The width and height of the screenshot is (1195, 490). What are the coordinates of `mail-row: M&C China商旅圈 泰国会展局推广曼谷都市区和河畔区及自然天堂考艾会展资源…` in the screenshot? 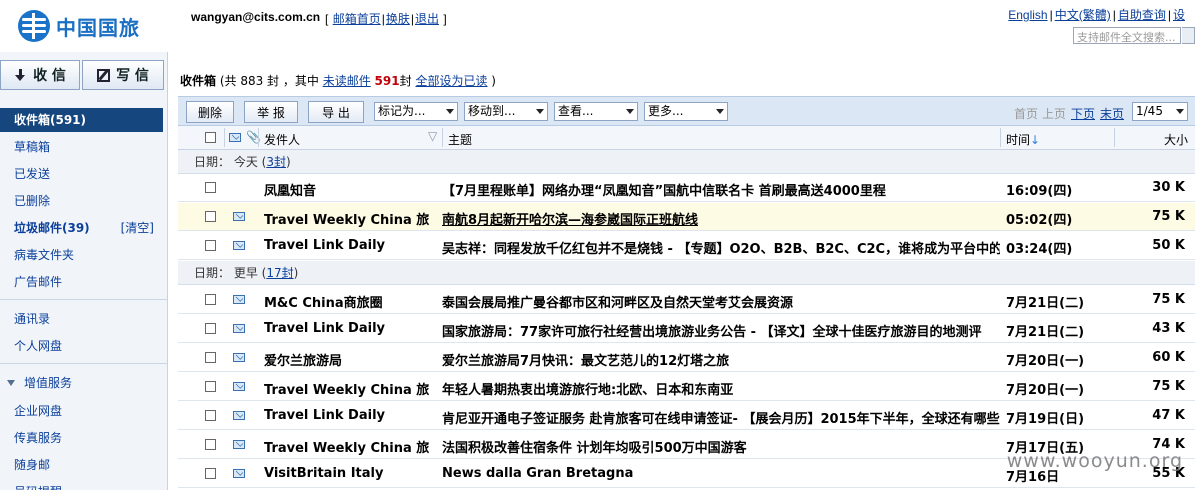 It's located at (686, 300).